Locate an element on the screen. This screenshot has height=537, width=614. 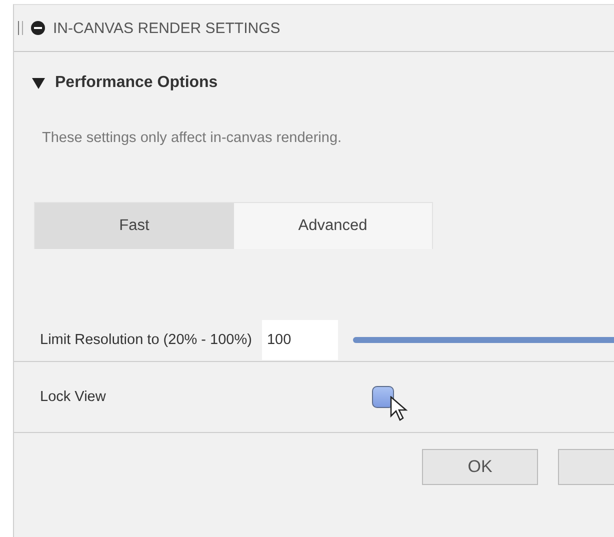
description-text: These settings only affect in-canvas rendering. is located at coordinates (192, 137).